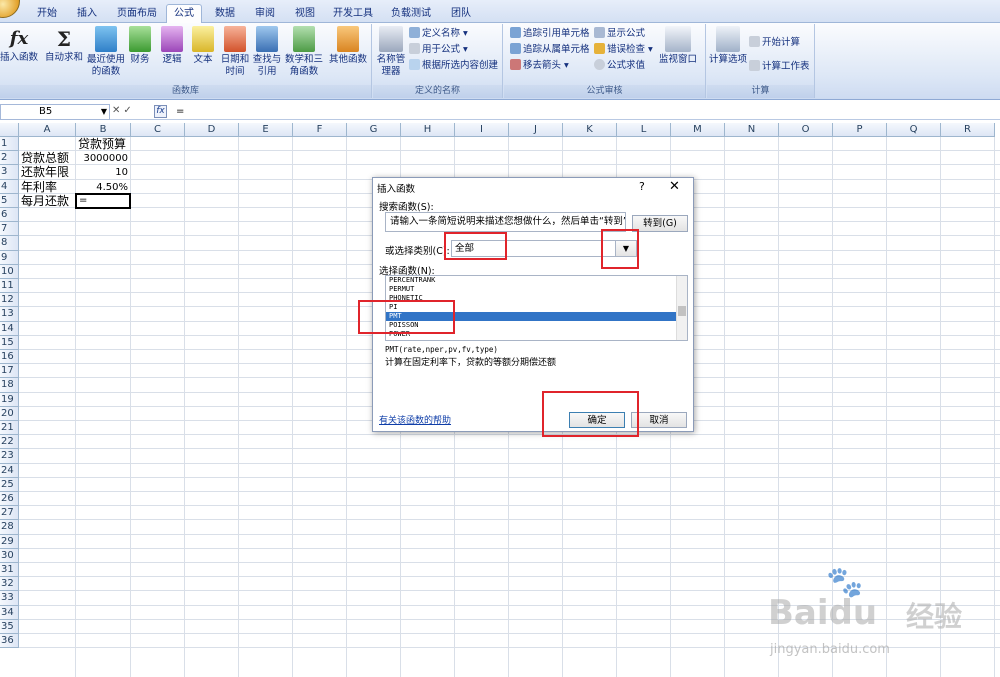 The image size is (1000, 677). I want to click on row-header: 28, so click(9, 527).